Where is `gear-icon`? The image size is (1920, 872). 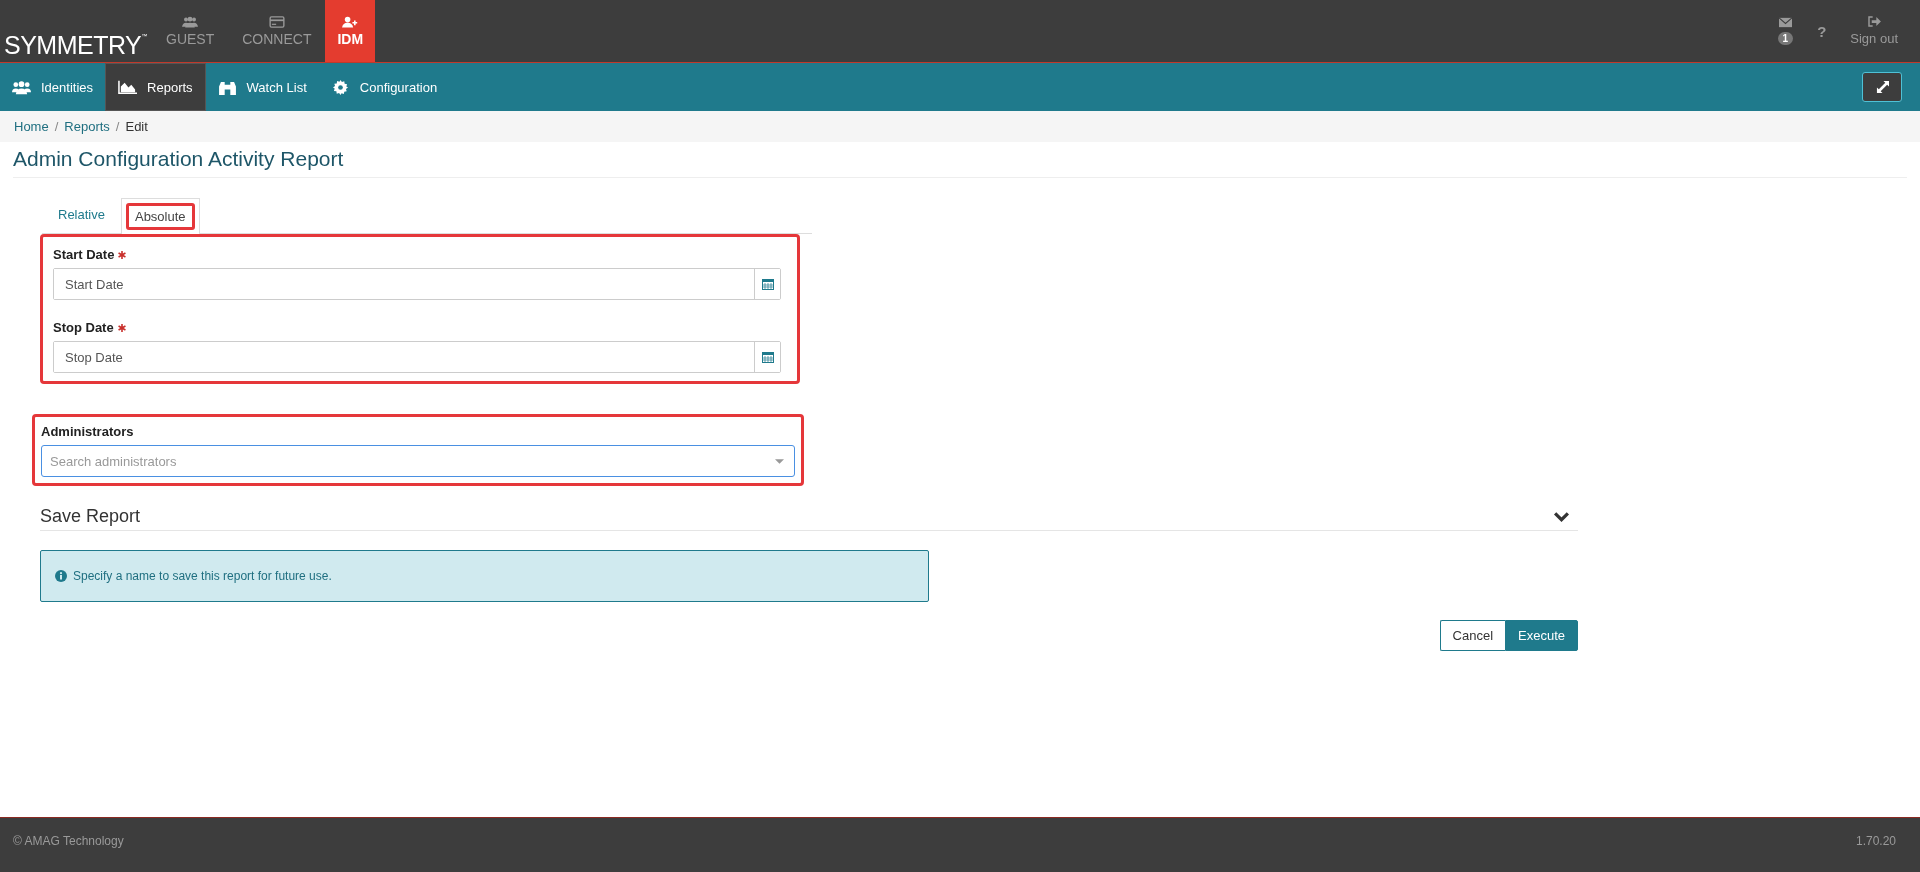 gear-icon is located at coordinates (340, 87).